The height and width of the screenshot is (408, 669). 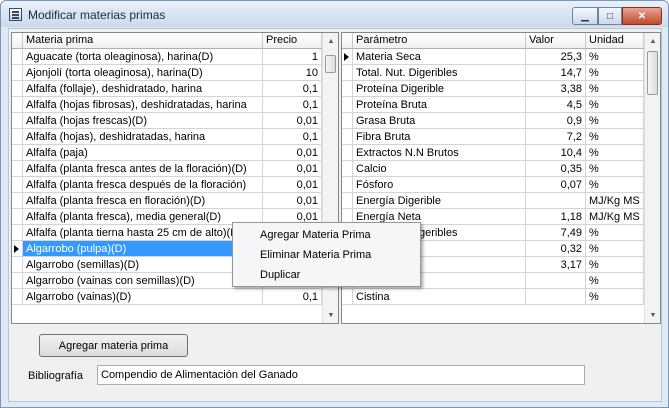 What do you see at coordinates (556, 121) in the screenshot?
I see `valor-cell: 0,9` at bounding box center [556, 121].